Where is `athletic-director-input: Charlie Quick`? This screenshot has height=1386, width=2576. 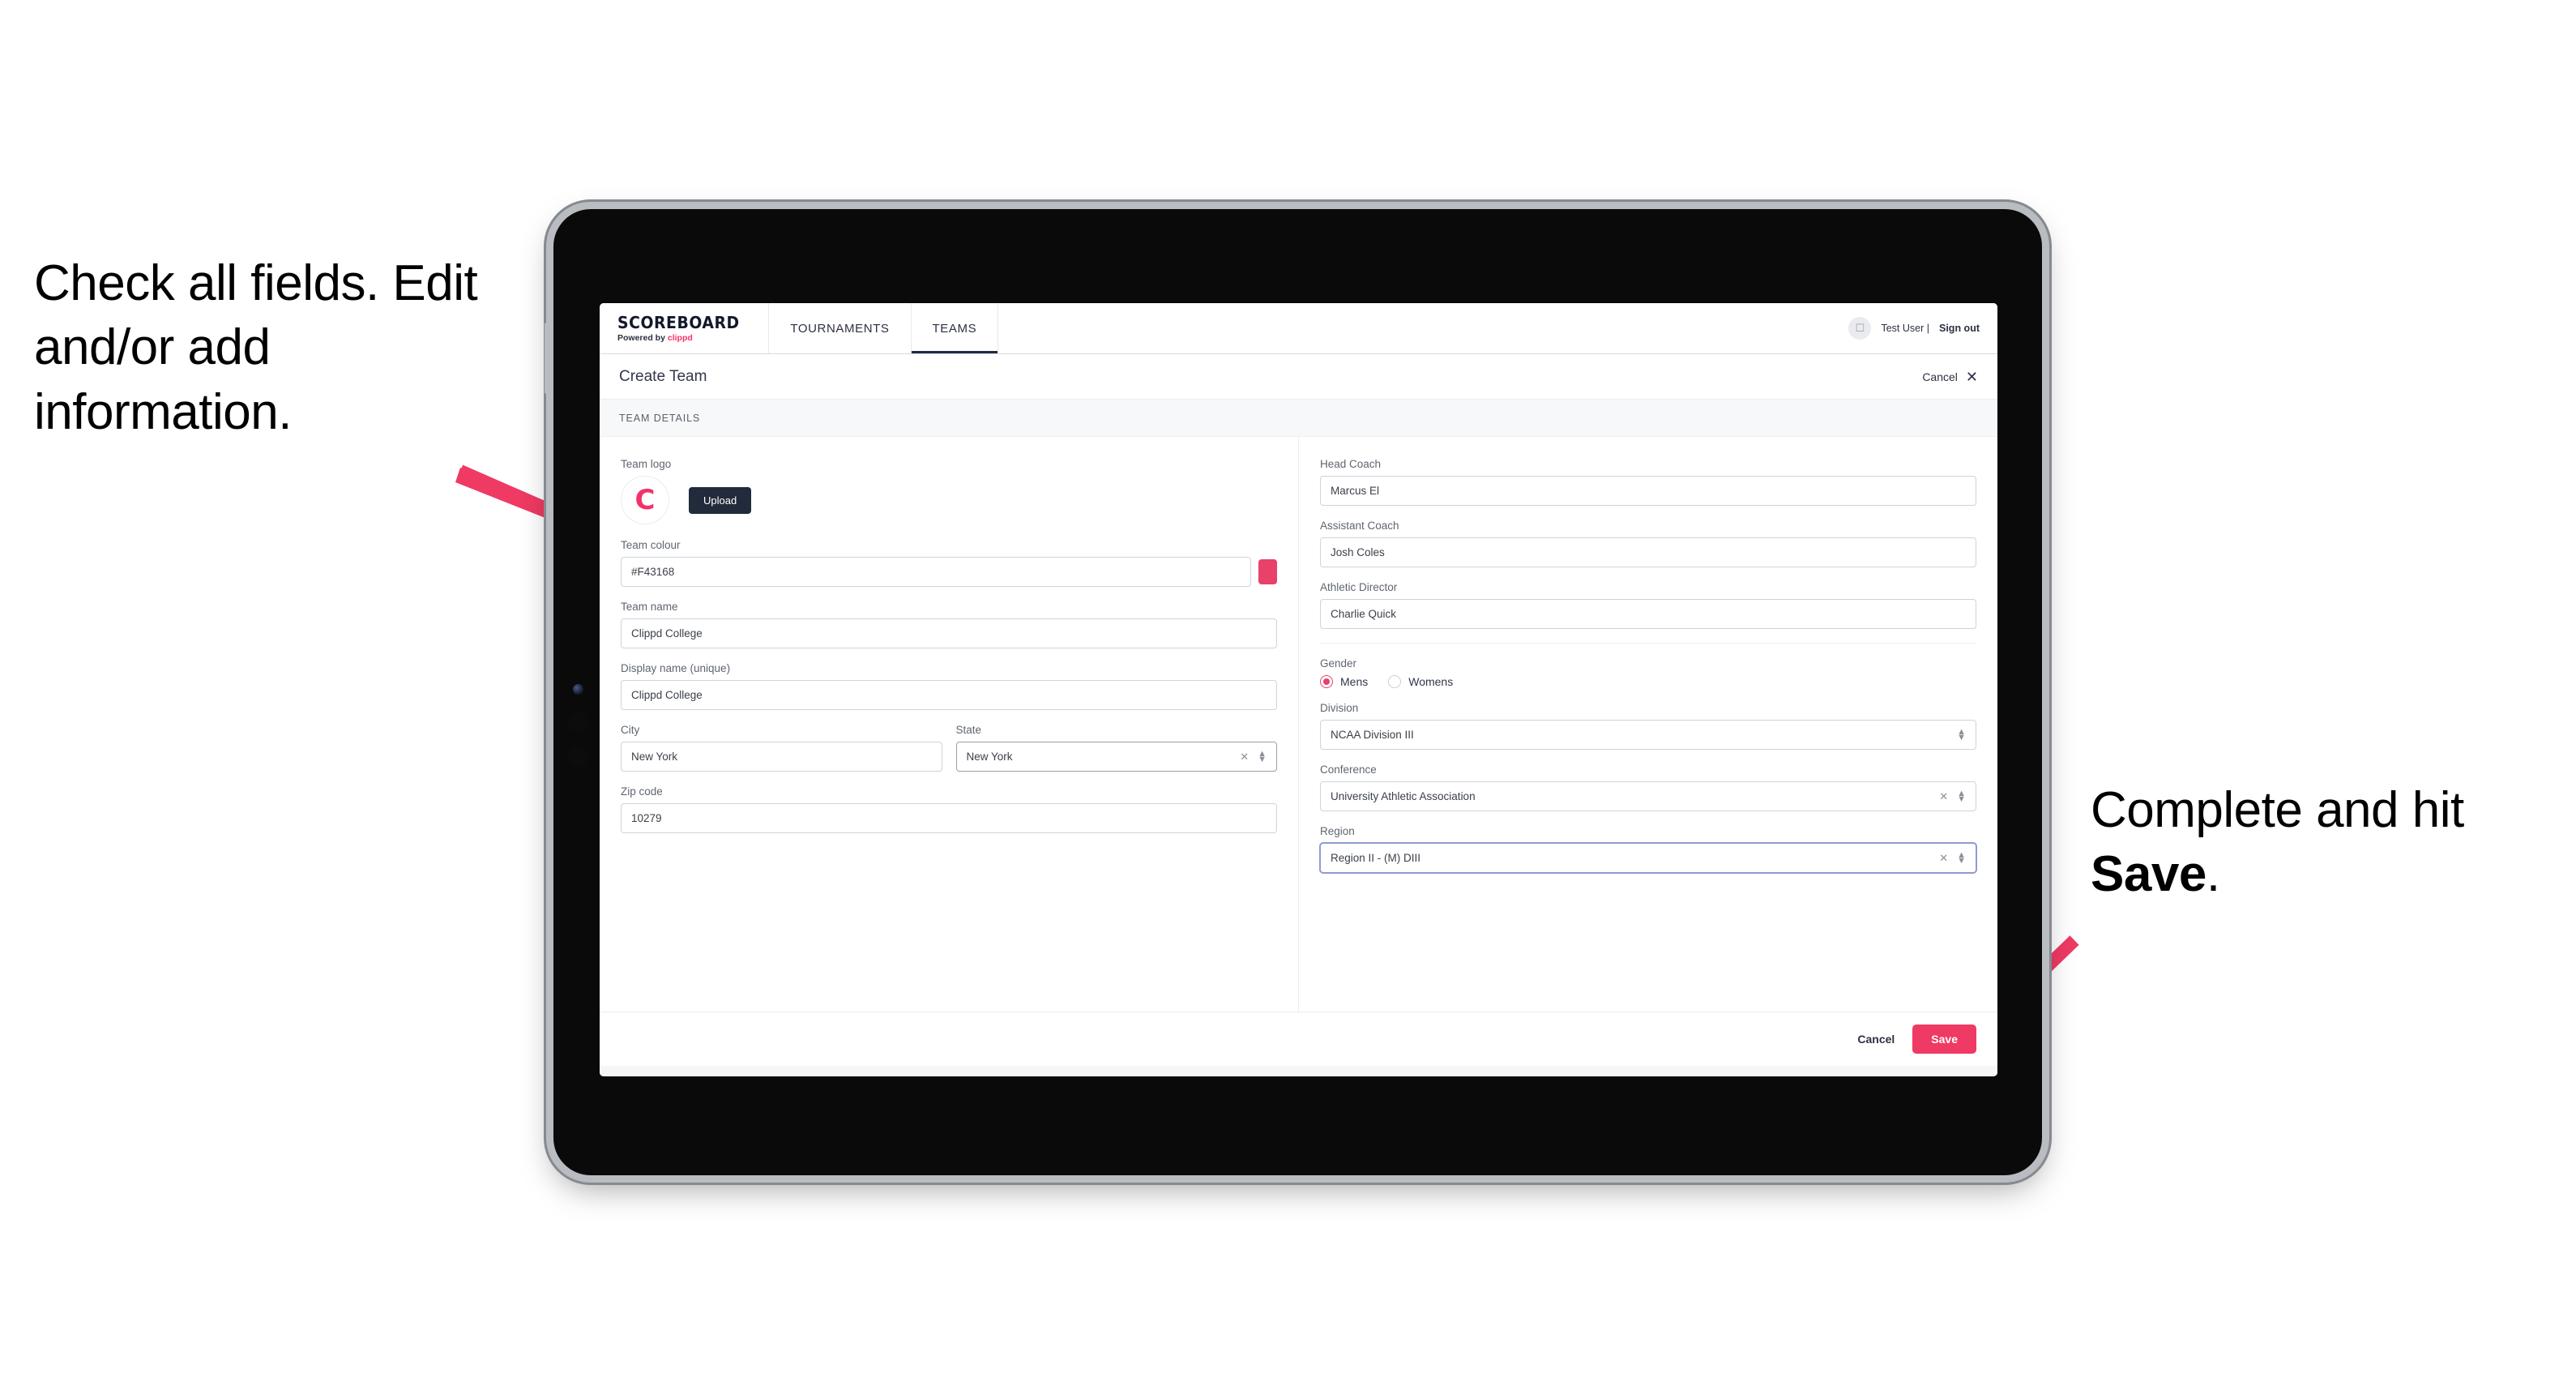
athletic-director-input: Charlie Quick is located at coordinates (1648, 614).